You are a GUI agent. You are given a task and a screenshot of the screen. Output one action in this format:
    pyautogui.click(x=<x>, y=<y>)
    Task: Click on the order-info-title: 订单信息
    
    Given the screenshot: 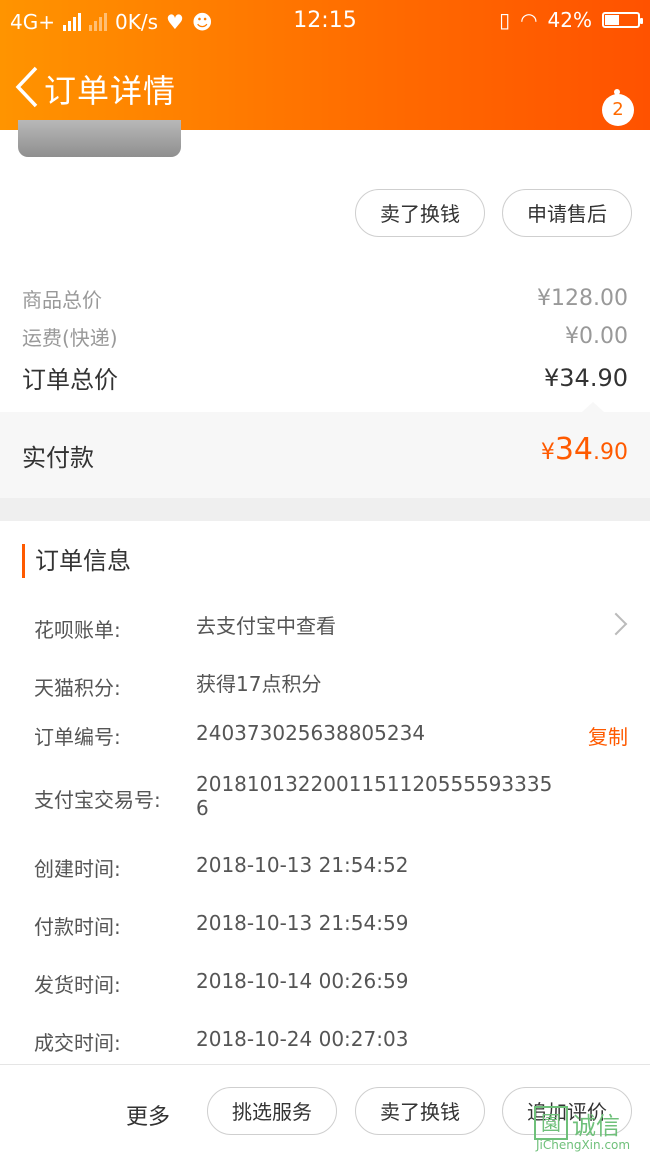 What is the action you would take?
    pyautogui.click(x=76, y=561)
    